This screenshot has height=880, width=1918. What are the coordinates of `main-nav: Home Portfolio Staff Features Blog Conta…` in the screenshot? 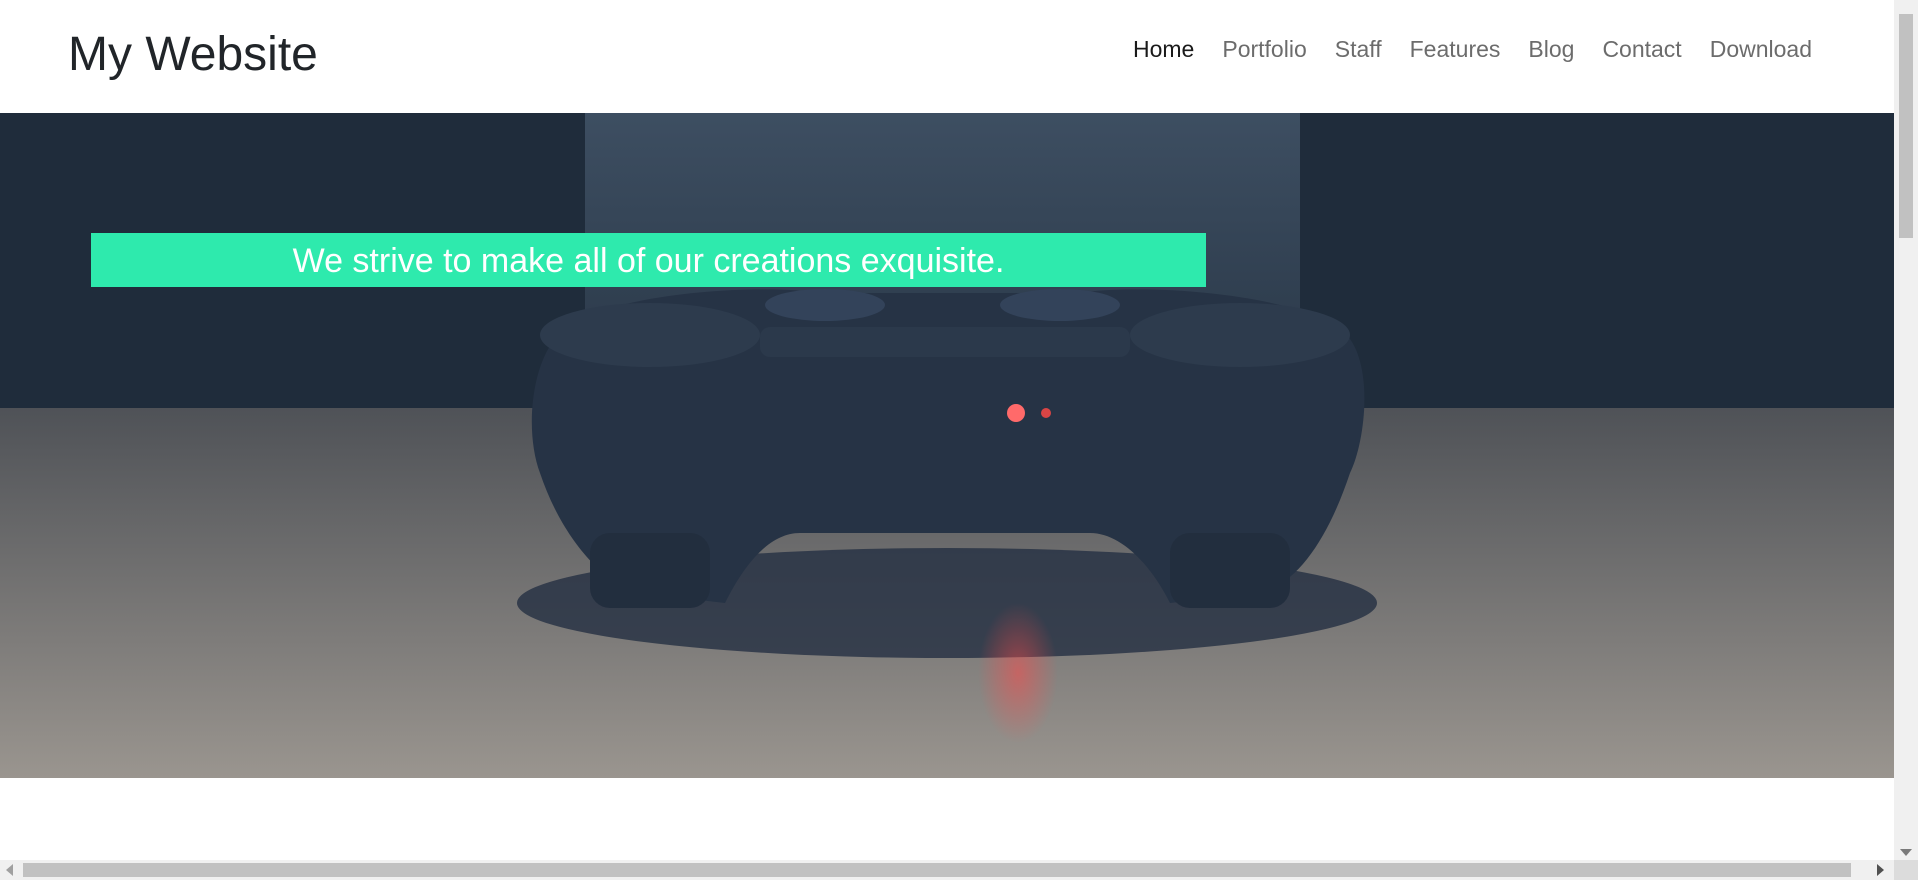 It's located at (1472, 49).